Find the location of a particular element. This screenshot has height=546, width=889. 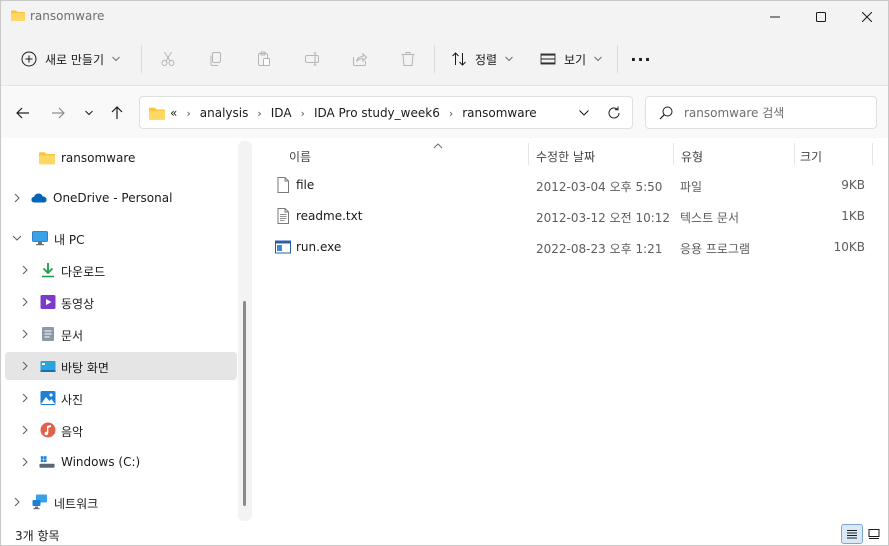

sidebar-item-desktop: 바탕 화면 is located at coordinates (121, 366).